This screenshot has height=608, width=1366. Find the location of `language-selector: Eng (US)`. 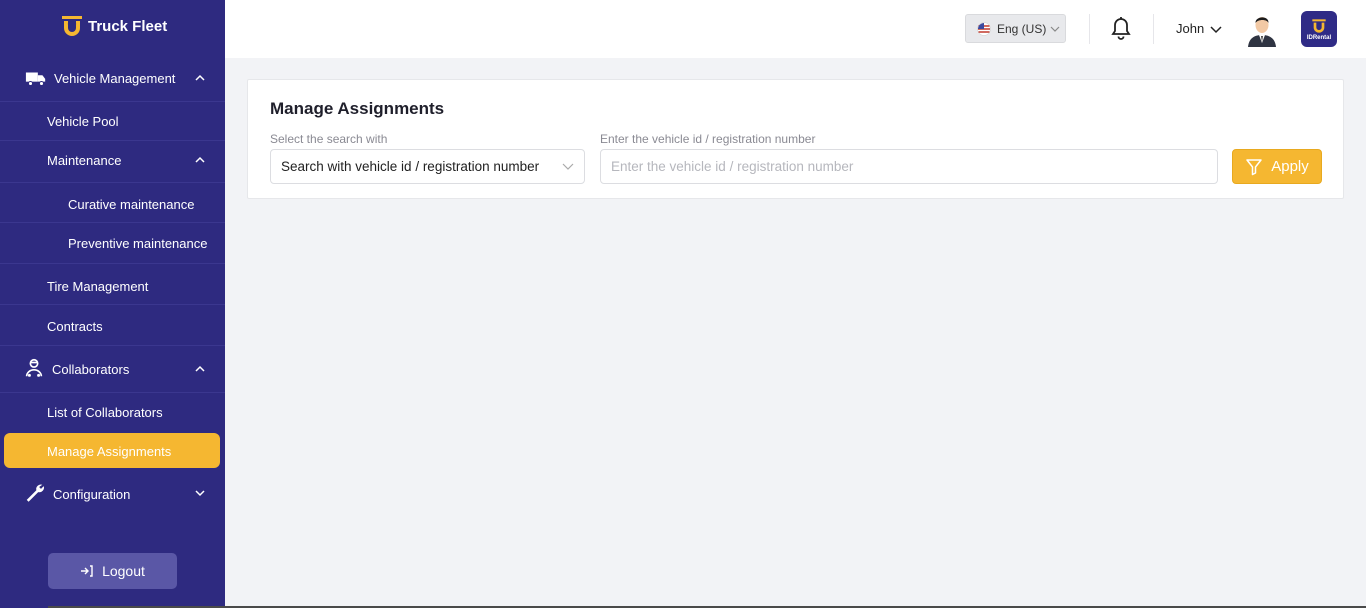

language-selector: Eng (US) is located at coordinates (1015, 28).